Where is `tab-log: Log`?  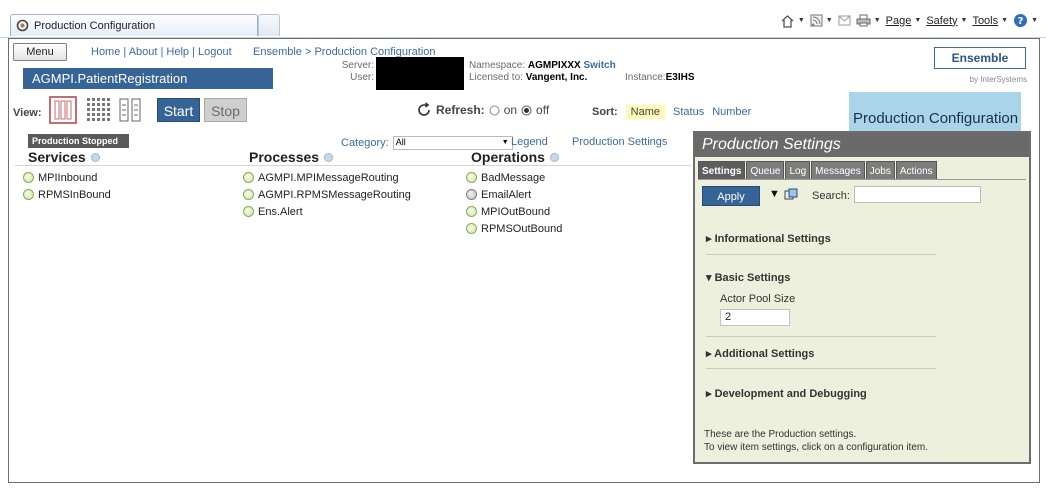
tab-log: Log is located at coordinates (798, 170).